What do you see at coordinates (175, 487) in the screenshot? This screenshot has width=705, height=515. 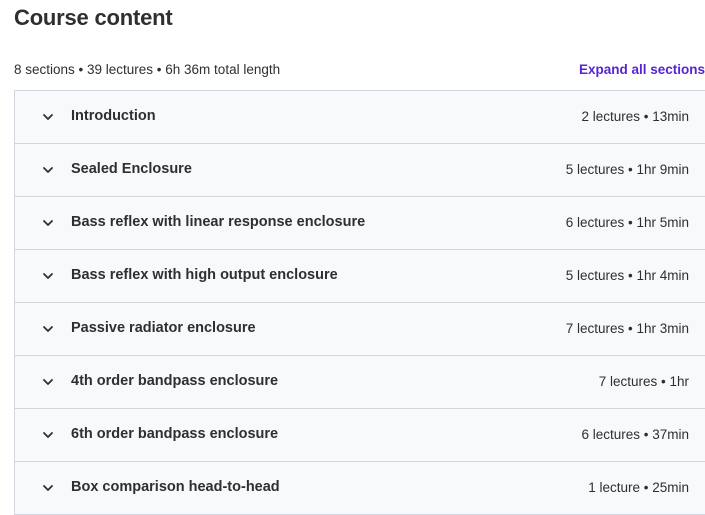 I see `section-title: Box comparison head-to-head` at bounding box center [175, 487].